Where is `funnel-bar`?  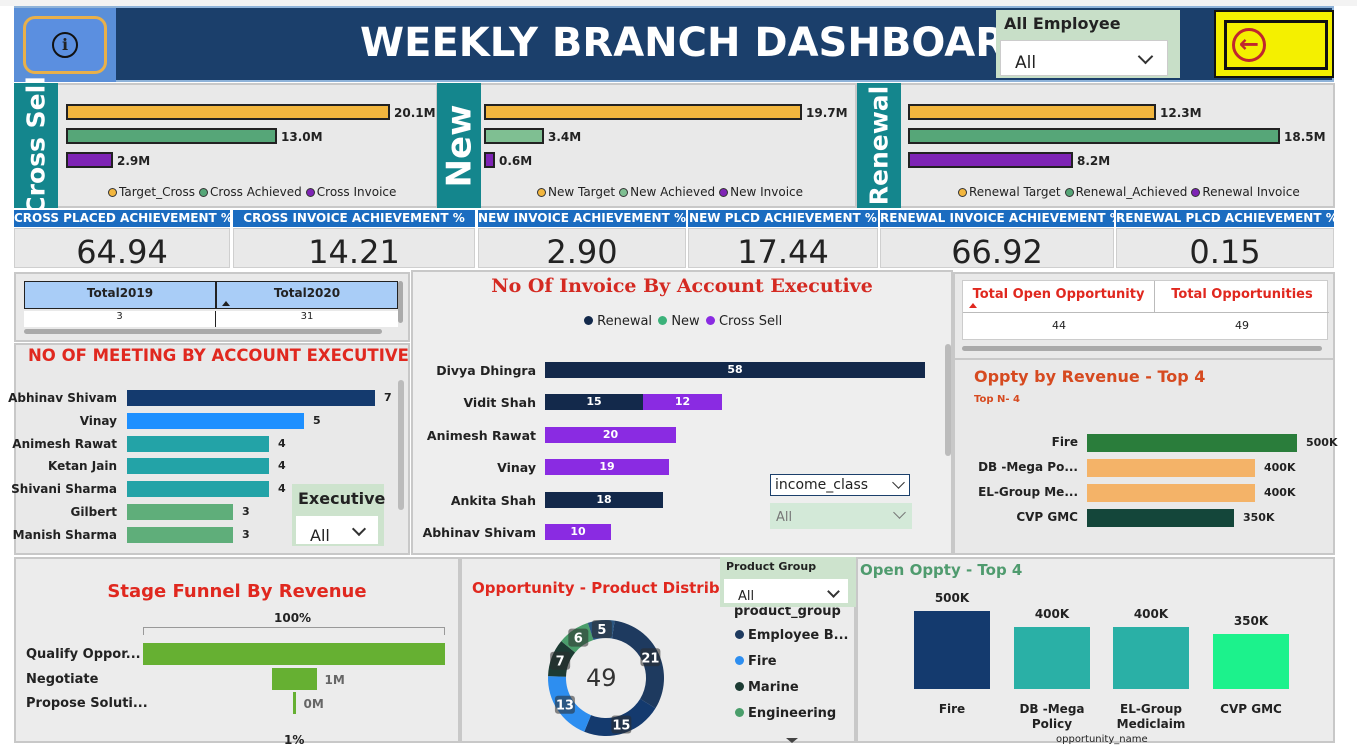
funnel-bar is located at coordinates (294, 703).